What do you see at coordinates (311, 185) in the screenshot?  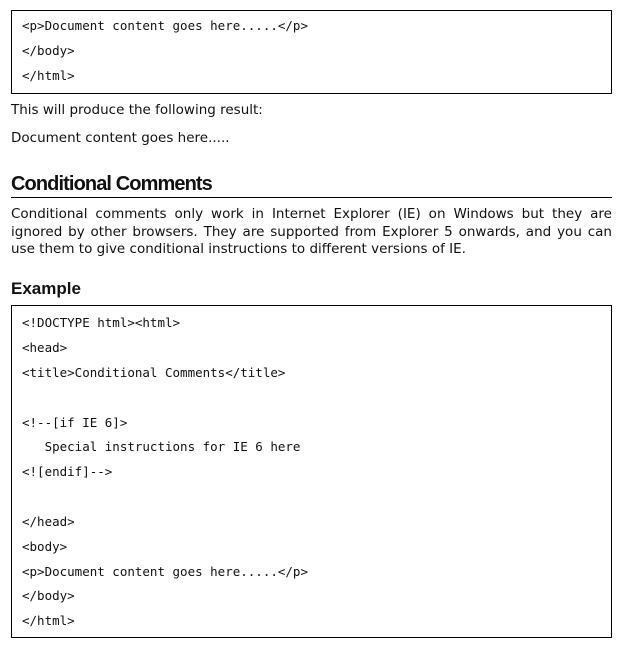 I see `section-heading: Conditional Comments` at bounding box center [311, 185].